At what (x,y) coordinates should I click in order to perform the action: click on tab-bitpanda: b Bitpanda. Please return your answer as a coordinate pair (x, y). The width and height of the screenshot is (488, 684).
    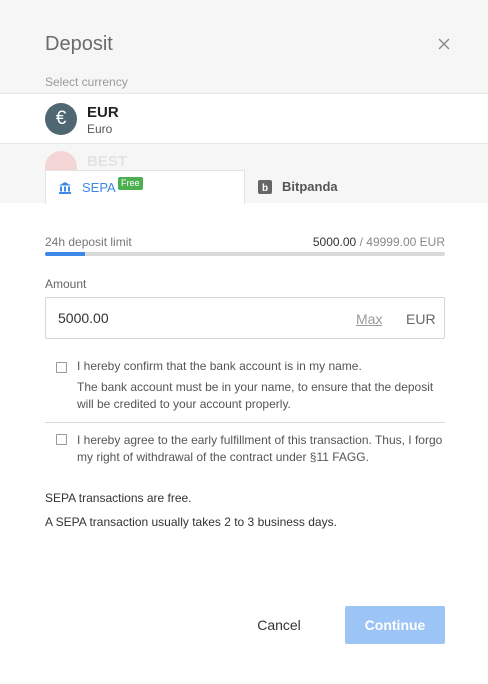
    Looking at the image, I should click on (350, 187).